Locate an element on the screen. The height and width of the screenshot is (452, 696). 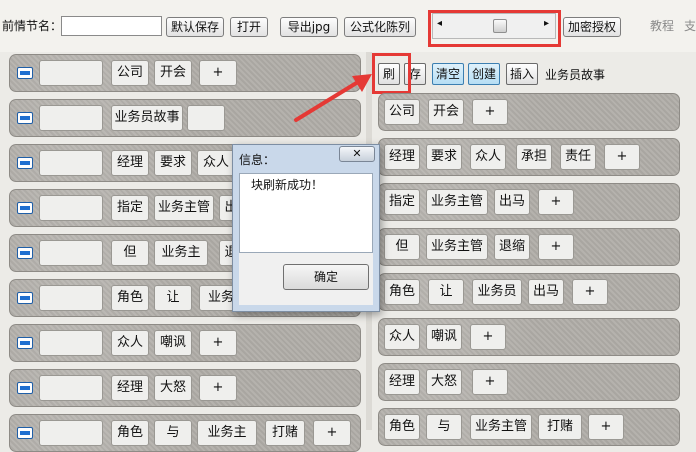
left-row-8: 经理 大怒 + is located at coordinates (185, 388).